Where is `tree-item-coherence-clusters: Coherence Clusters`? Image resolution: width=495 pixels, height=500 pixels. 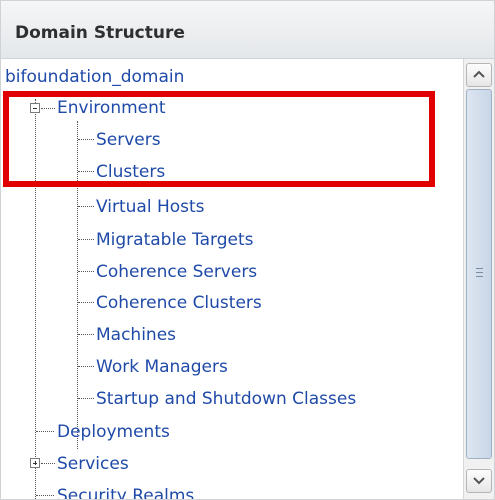
tree-item-coherence-clusters: Coherence Clusters is located at coordinates (179, 303).